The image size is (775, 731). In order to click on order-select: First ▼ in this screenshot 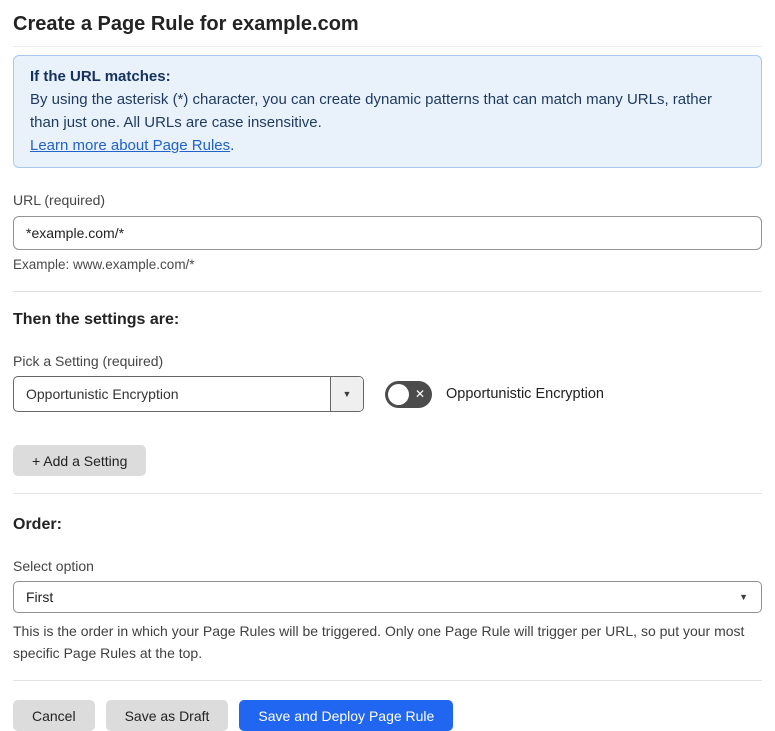, I will do `click(387, 597)`.